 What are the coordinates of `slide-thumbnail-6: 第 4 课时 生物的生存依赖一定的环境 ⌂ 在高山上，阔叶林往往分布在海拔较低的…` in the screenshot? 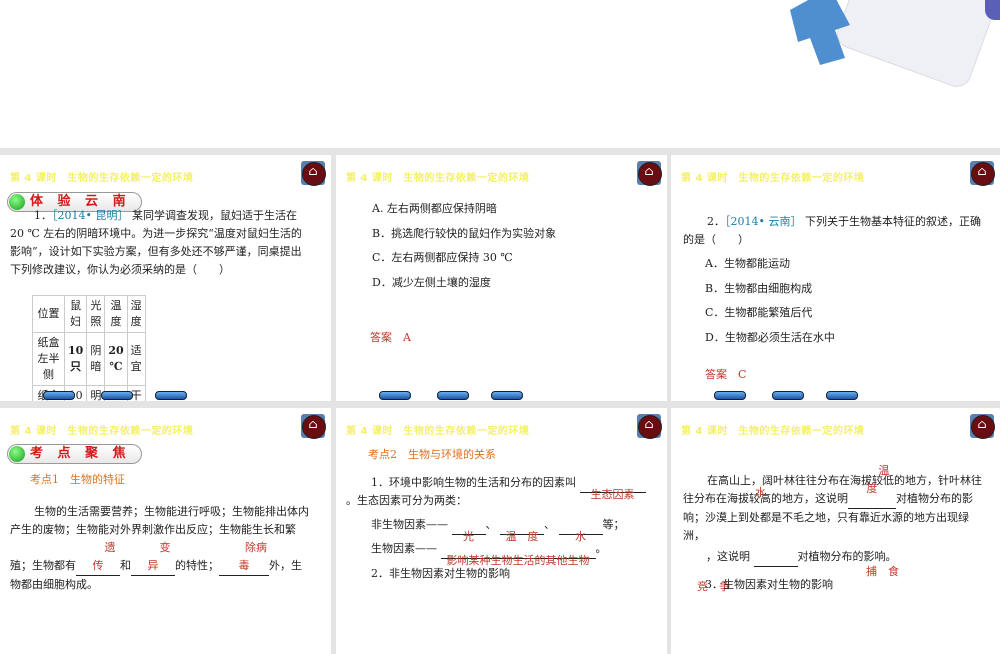 It's located at (835, 531).